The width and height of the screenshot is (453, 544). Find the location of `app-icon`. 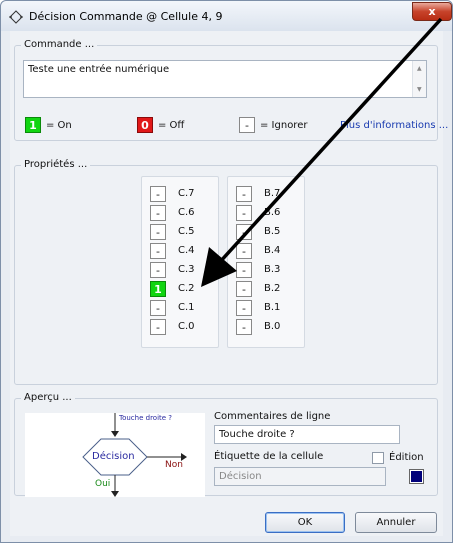

app-icon is located at coordinates (16, 17).